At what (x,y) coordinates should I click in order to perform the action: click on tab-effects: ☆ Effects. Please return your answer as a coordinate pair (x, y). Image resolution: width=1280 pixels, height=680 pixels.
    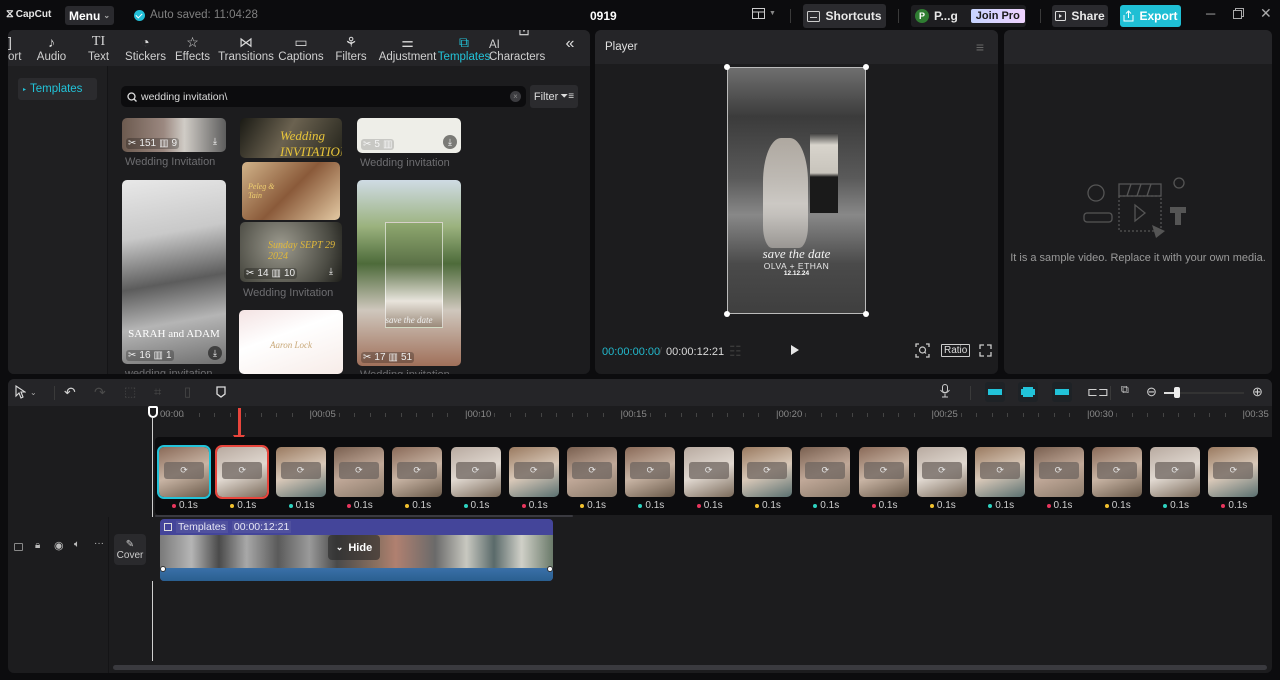
    Looking at the image, I should click on (192, 48).